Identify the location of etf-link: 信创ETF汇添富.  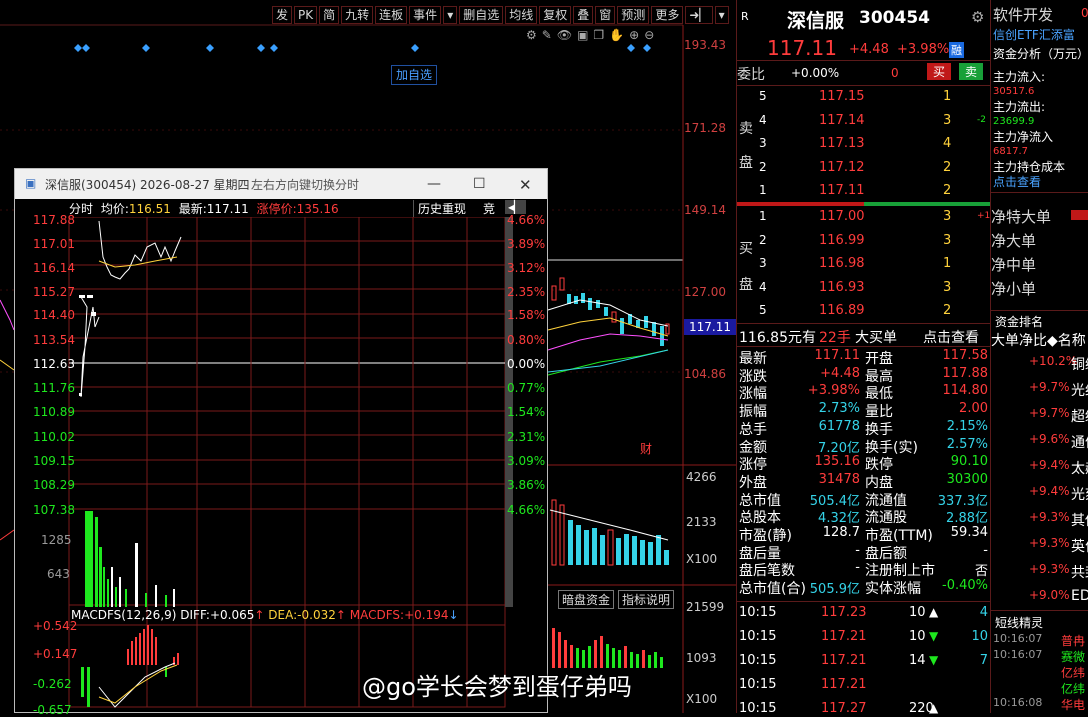
(1034, 34).